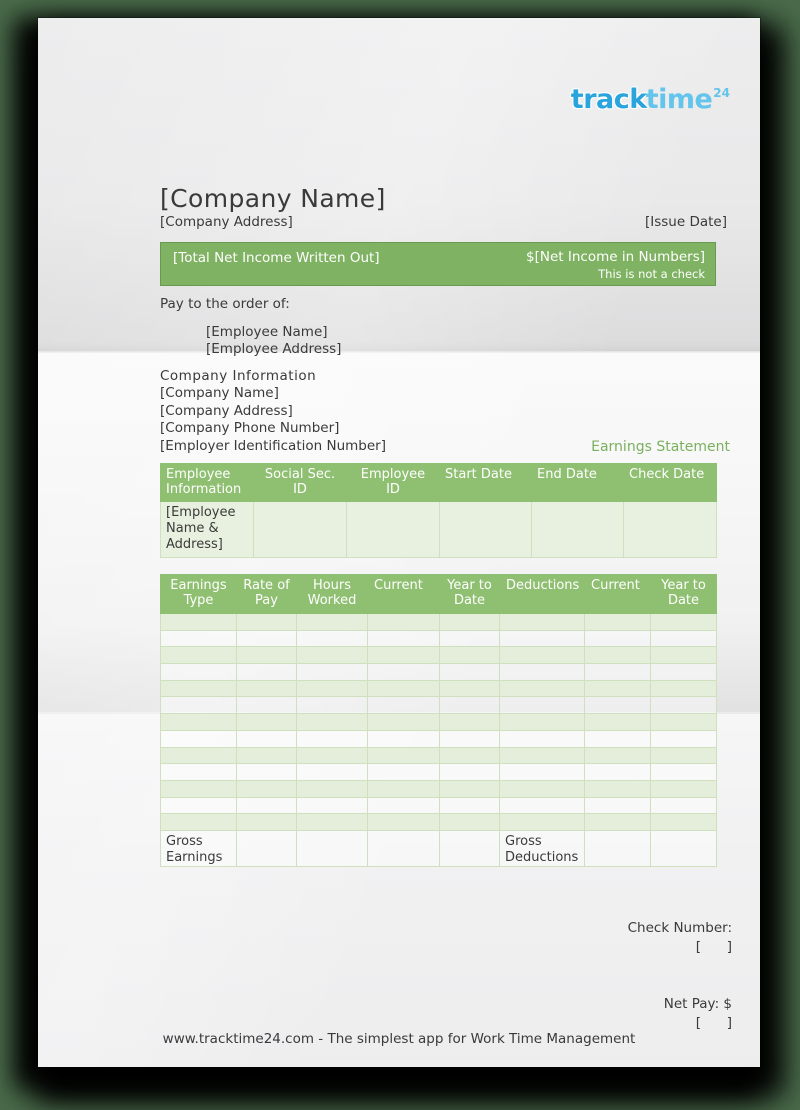 The height and width of the screenshot is (1110, 800). I want to click on cell-gross-deductions-ytd, so click(683, 848).